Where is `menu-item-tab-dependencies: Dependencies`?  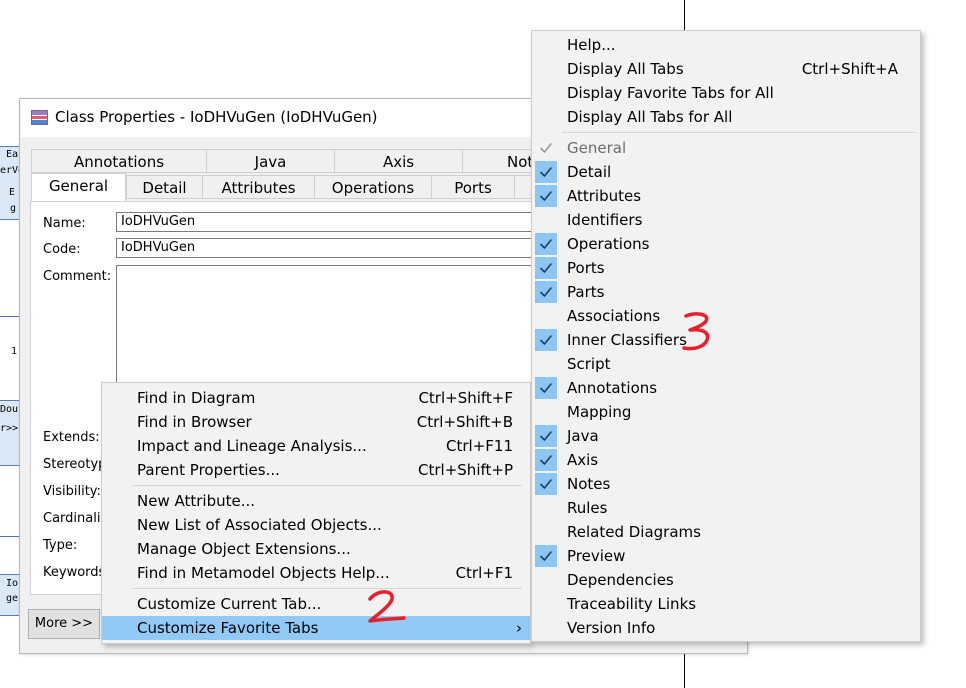
menu-item-tab-dependencies: Dependencies is located at coordinates (726, 580).